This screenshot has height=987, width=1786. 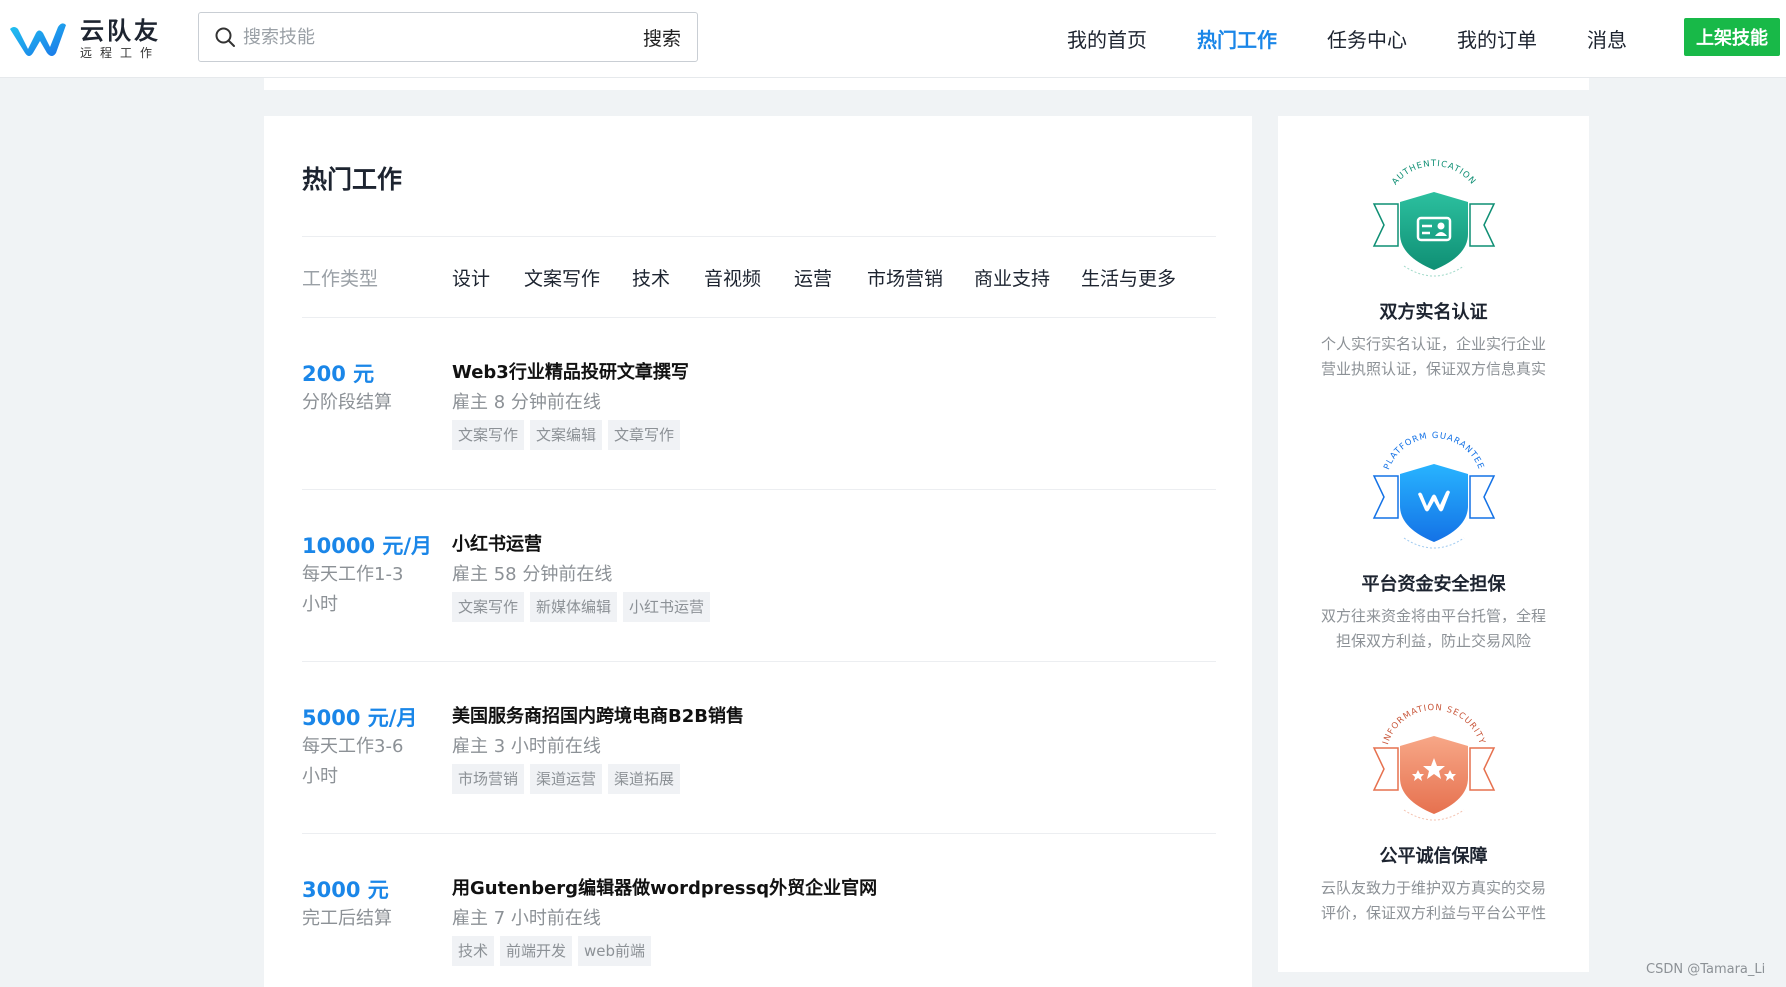 I want to click on section-title: 热门工作, so click(x=352, y=179).